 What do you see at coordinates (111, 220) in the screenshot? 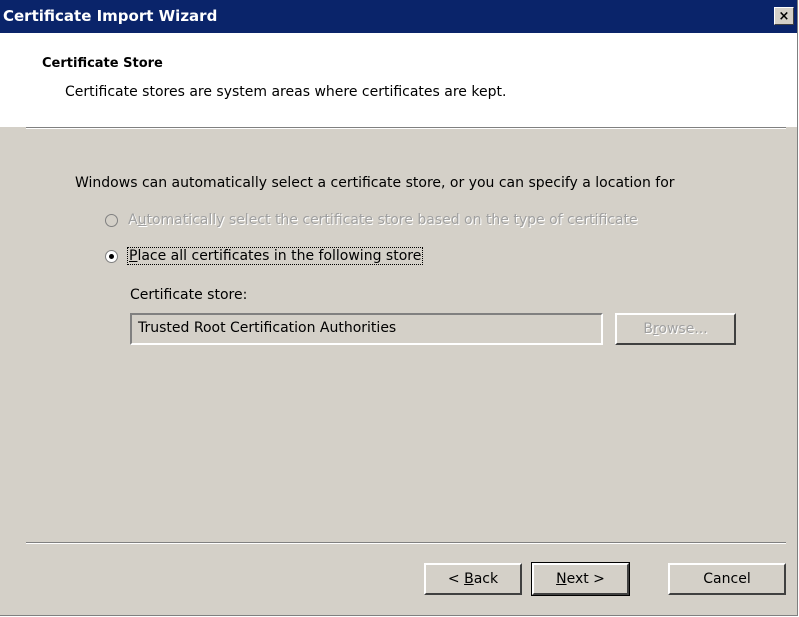
I see `radio-auto-select` at bounding box center [111, 220].